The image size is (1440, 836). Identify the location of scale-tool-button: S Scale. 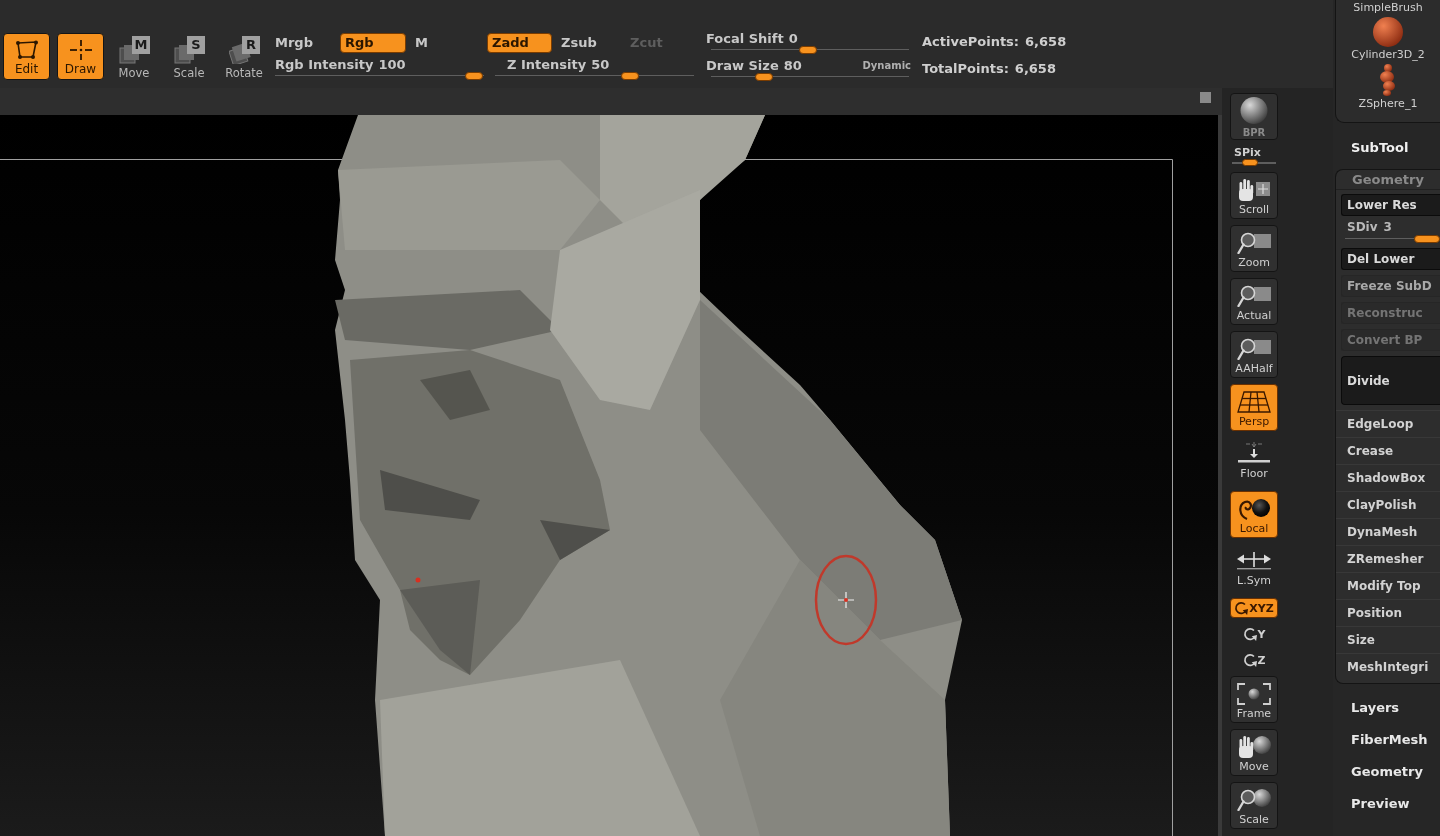
(189, 58).